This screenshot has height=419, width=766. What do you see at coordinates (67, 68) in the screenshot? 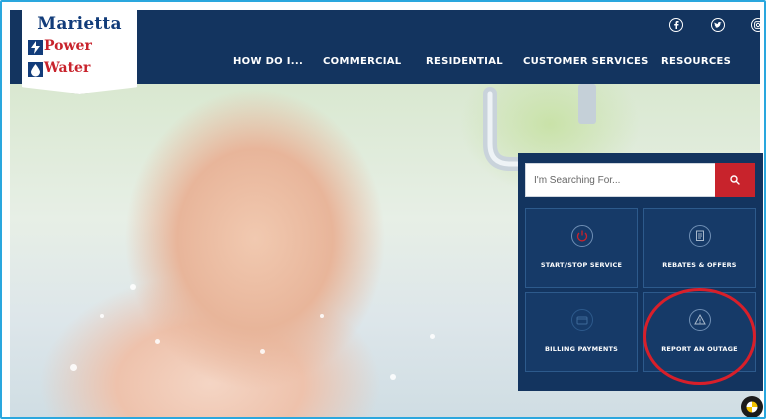
I see `logo-water: Water` at bounding box center [67, 68].